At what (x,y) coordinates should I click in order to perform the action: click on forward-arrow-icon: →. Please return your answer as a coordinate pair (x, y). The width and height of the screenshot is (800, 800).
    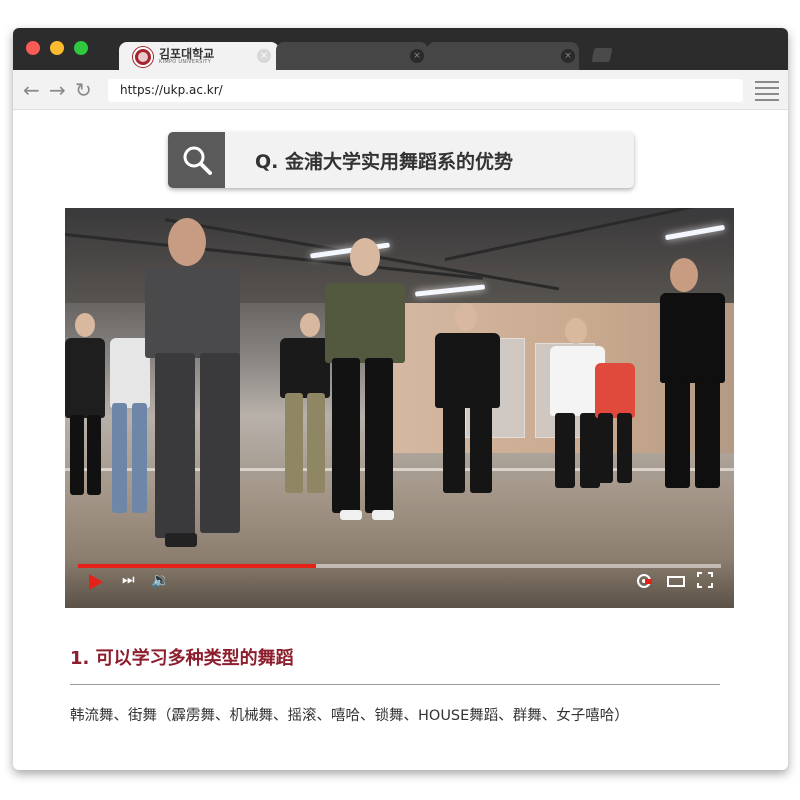
    Looking at the image, I should click on (57, 90).